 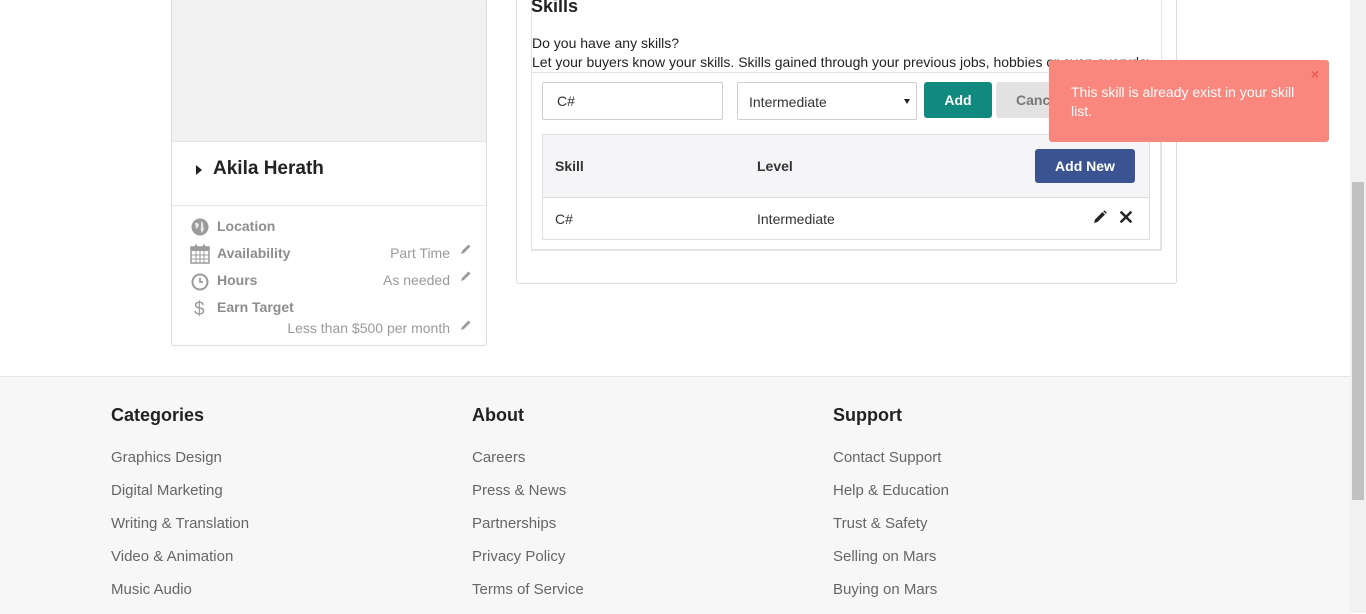 I want to click on level-select: Intermediate, so click(x=827, y=101).